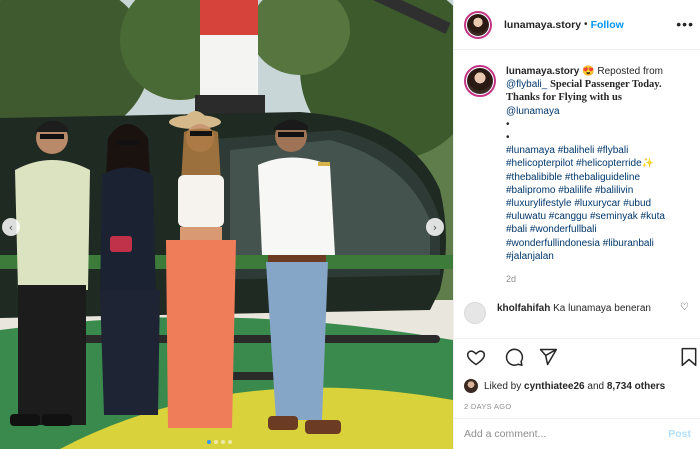  I want to click on carousel-indicator, so click(219, 442).